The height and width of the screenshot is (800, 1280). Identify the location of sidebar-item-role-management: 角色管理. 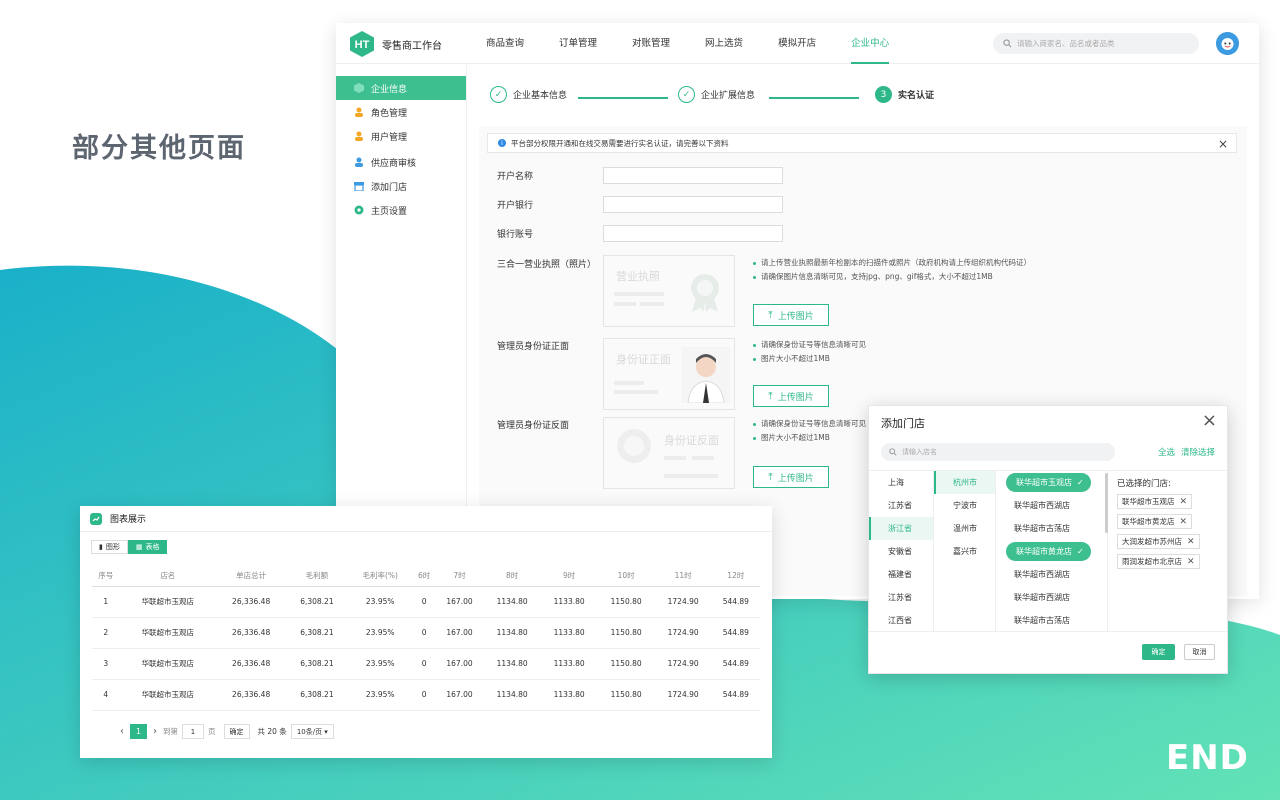
(401, 112).